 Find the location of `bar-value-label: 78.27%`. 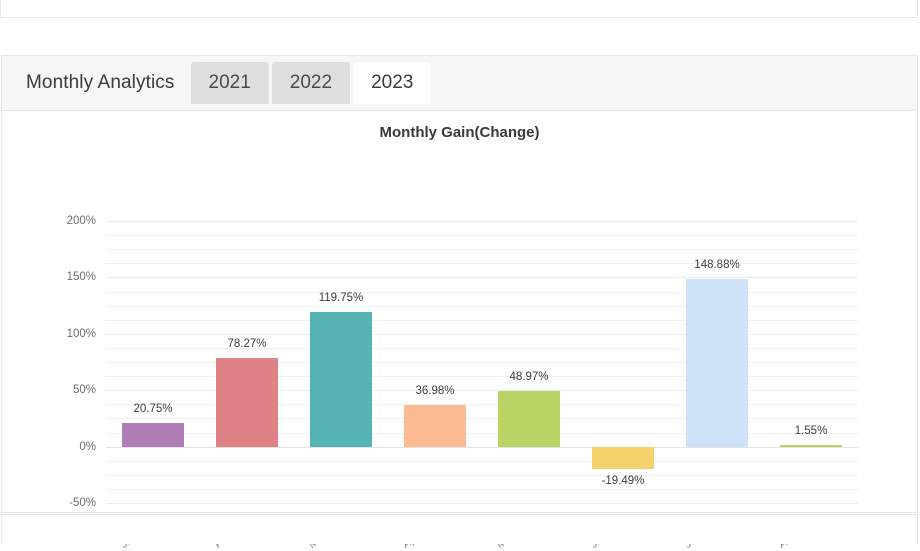

bar-value-label: 78.27% is located at coordinates (247, 344).